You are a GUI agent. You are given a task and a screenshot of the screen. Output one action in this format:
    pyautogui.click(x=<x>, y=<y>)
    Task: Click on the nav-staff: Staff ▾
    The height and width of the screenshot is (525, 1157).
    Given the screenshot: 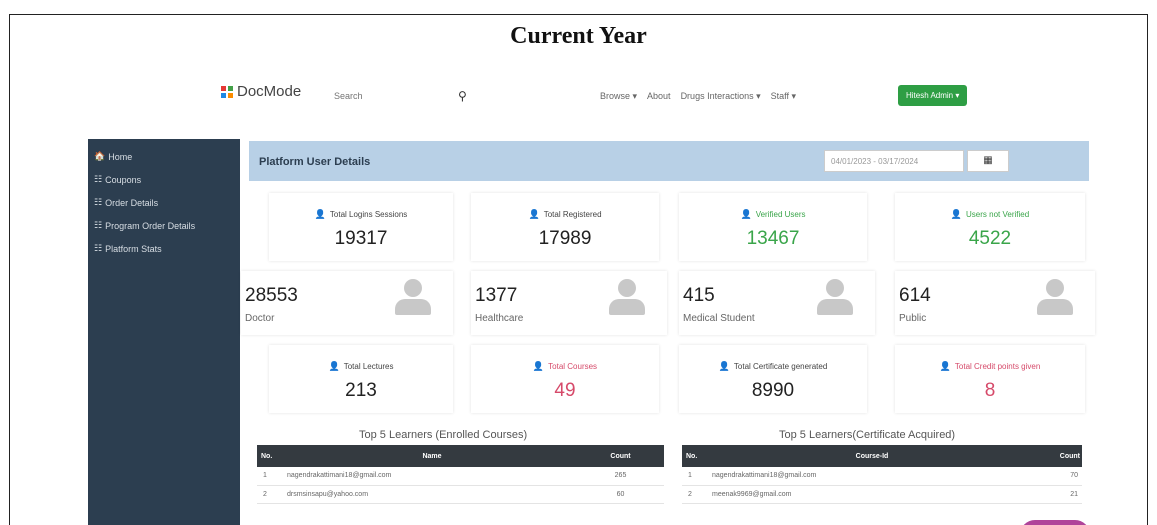 What is the action you would take?
    pyautogui.click(x=783, y=96)
    